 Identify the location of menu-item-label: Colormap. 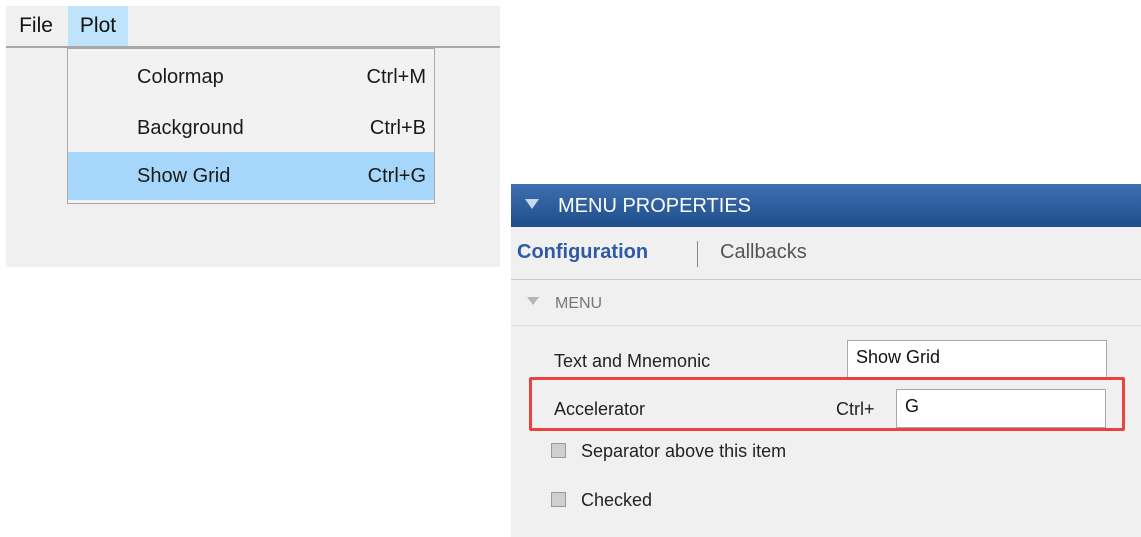
(180, 77).